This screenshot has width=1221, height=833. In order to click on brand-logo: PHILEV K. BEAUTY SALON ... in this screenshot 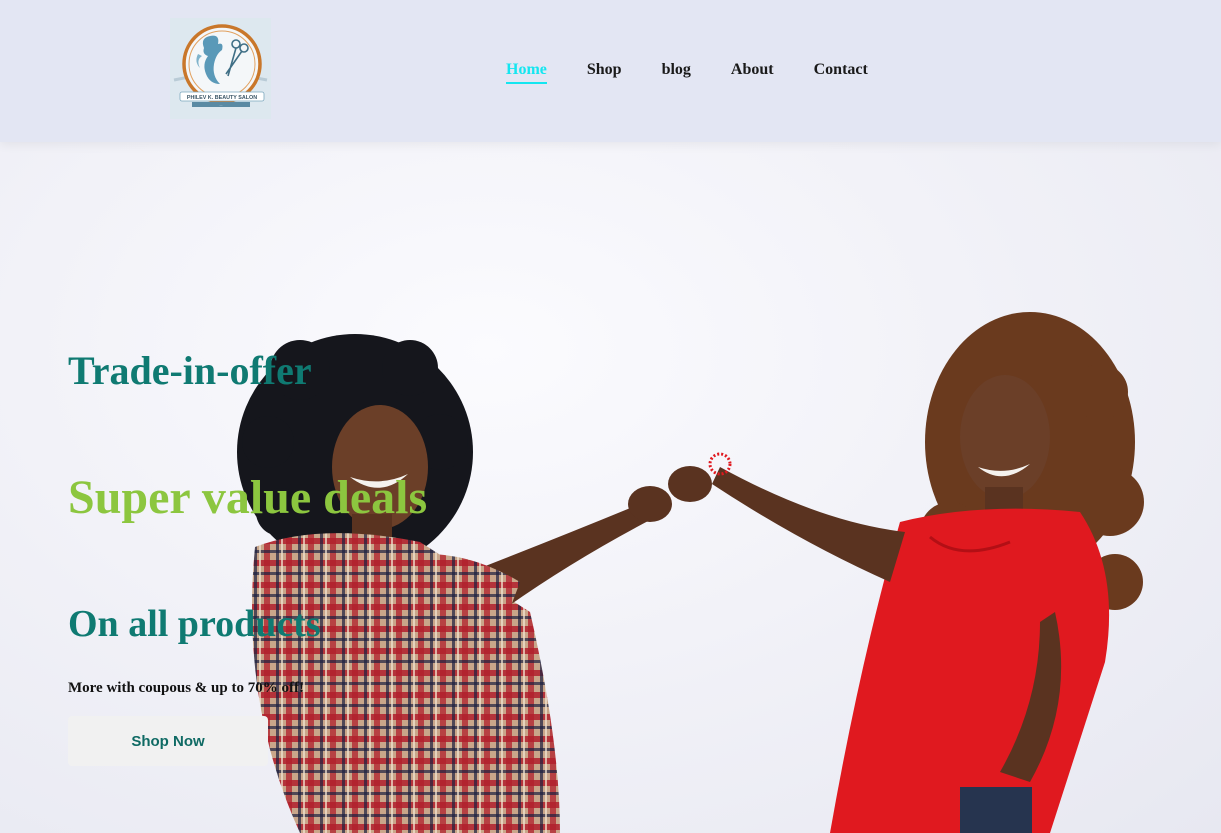, I will do `click(220, 68)`.